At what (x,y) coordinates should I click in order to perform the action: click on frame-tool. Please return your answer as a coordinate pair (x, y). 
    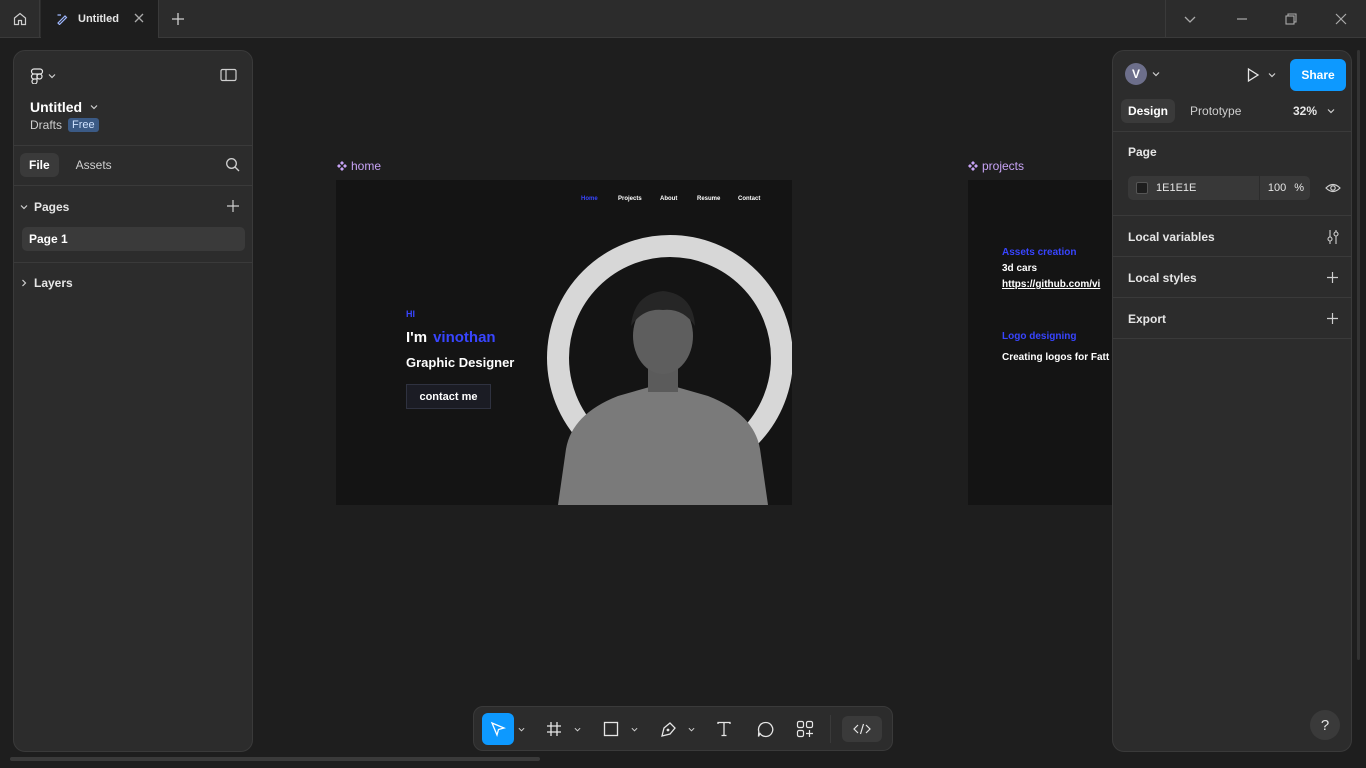
    Looking at the image, I should click on (559, 729).